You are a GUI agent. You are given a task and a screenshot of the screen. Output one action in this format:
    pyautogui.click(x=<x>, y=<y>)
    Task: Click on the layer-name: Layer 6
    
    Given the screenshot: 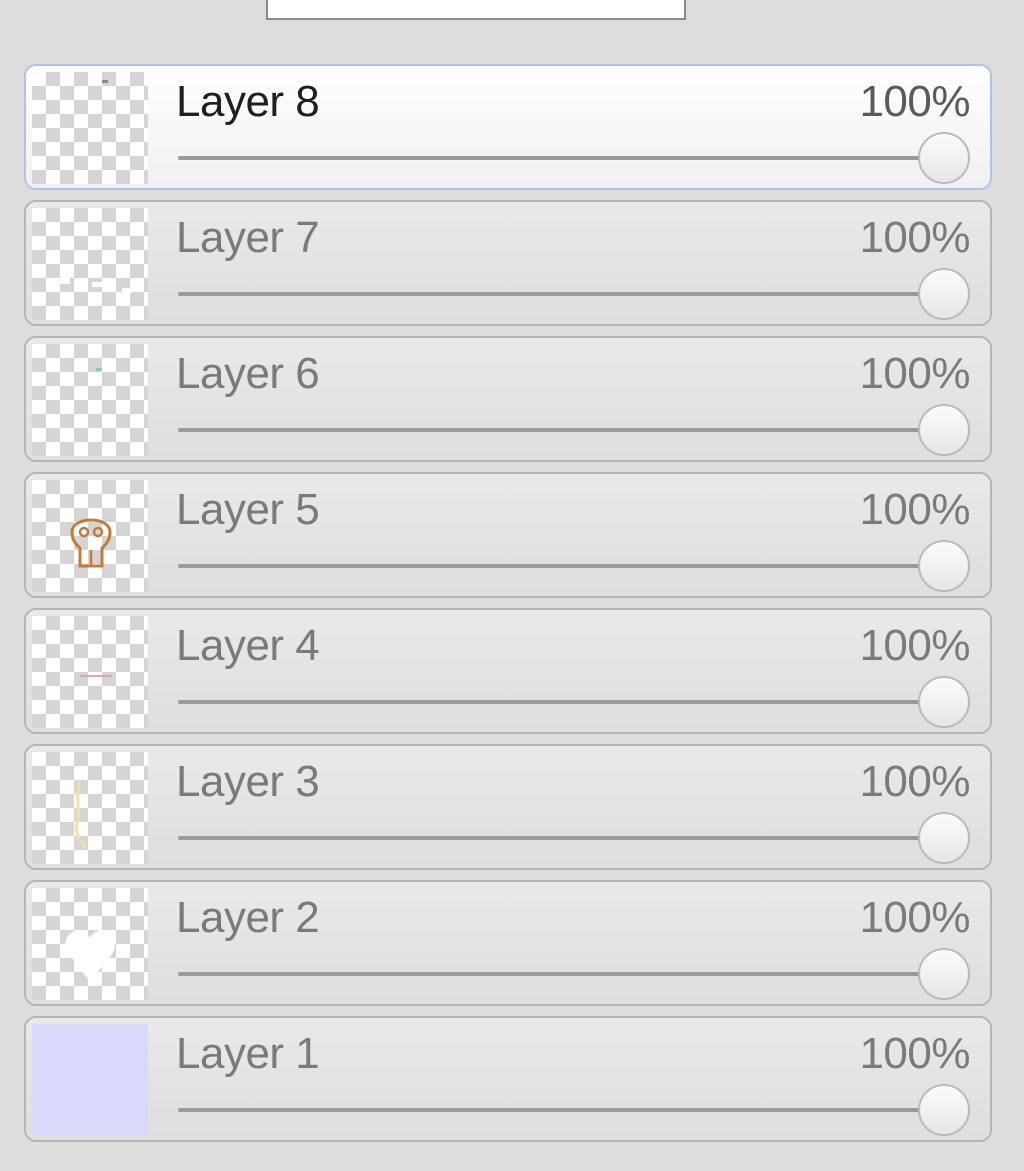 What is the action you would take?
    pyautogui.click(x=248, y=373)
    